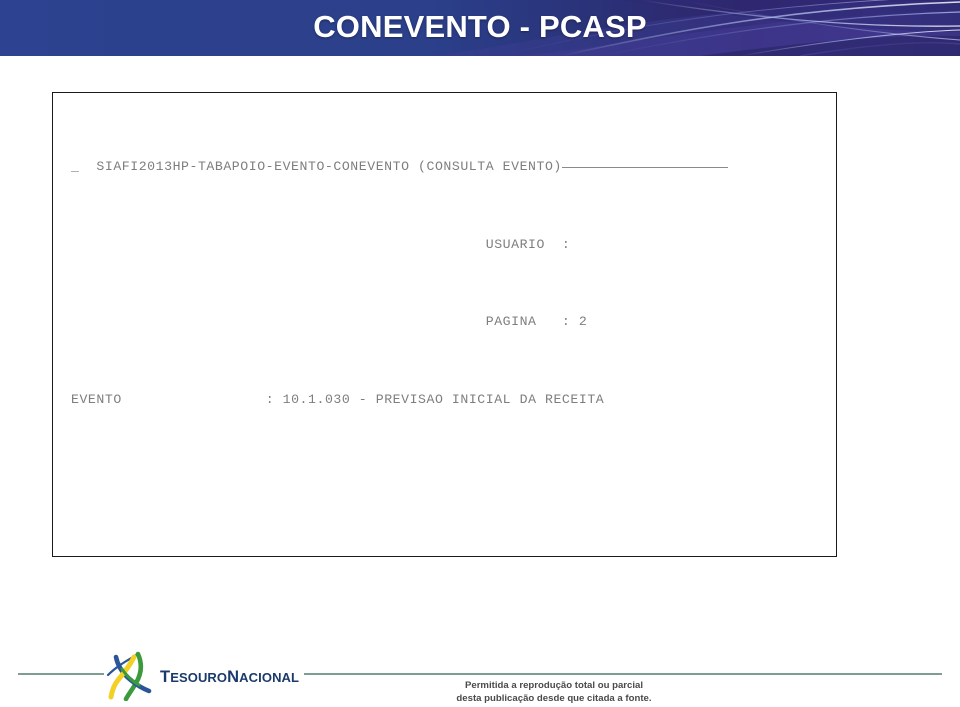 The height and width of the screenshot is (707, 960). What do you see at coordinates (451, 321) in the screenshot?
I see `terminal-pagina-line: PAGINA : 2` at bounding box center [451, 321].